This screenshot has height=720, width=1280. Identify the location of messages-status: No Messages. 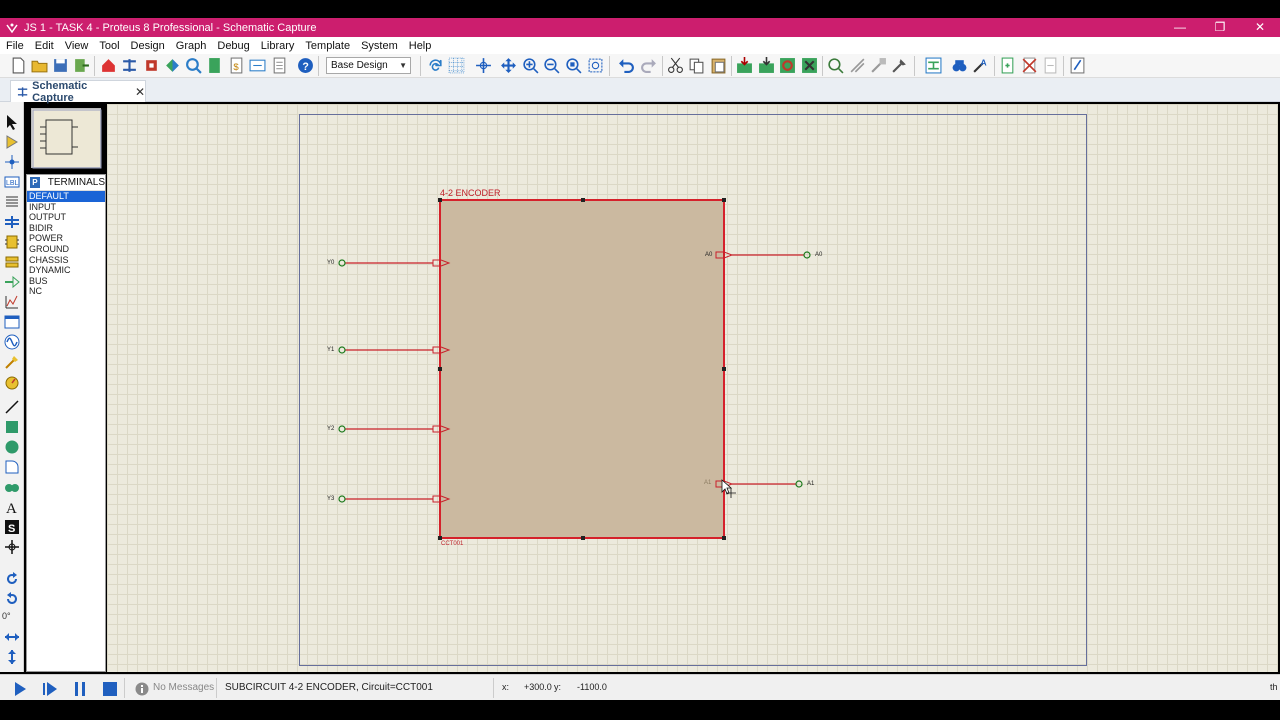
(183, 687).